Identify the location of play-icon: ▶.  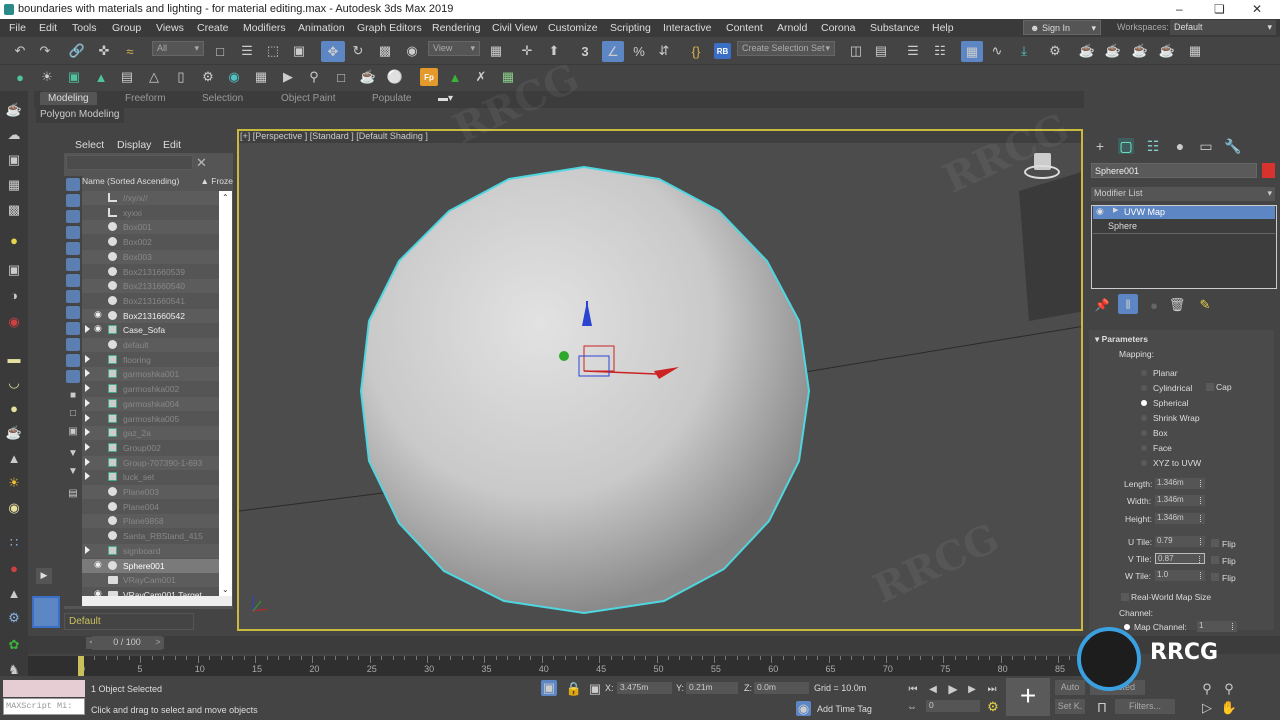
(953, 689).